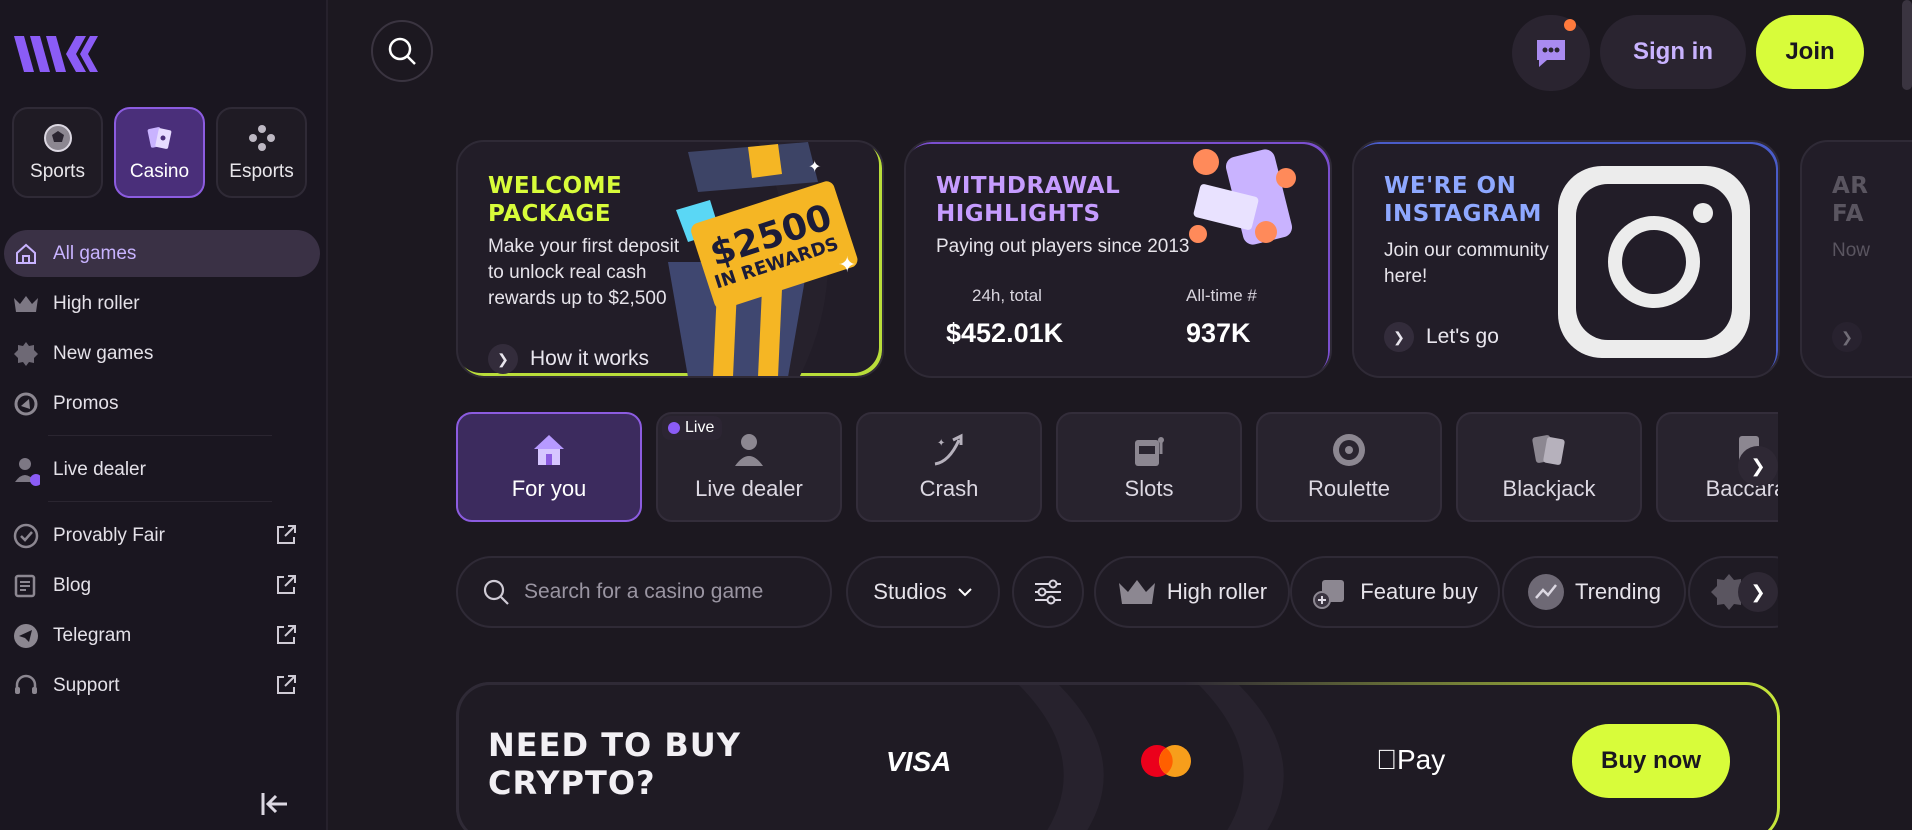 Image resolution: width=1912 pixels, height=830 pixels. I want to click on categories-next-button: ❯, so click(1758, 466).